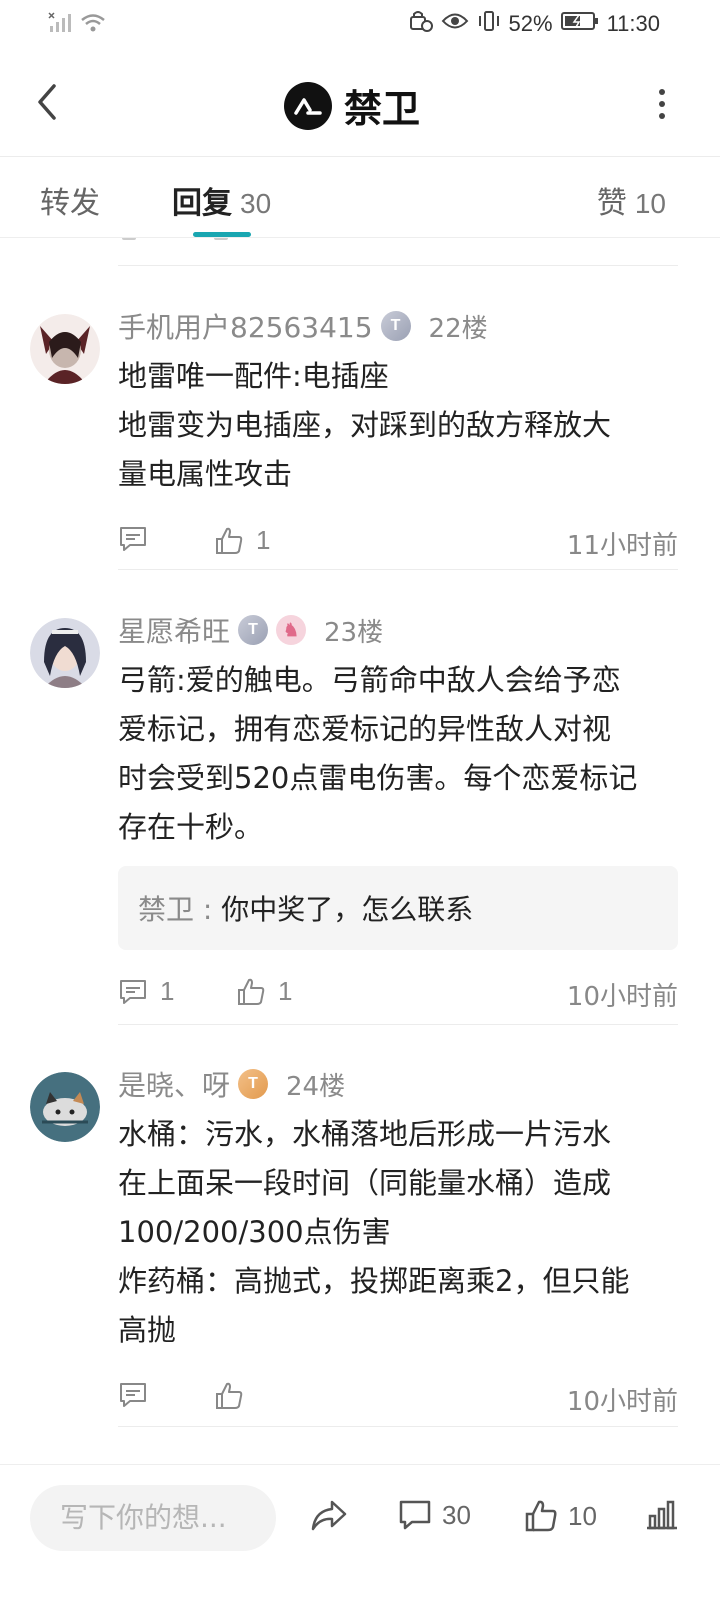 Image resolution: width=720 pixels, height=1600 pixels. What do you see at coordinates (374, 1281) in the screenshot?
I see `comment-text-line: 炸药桶：高抛式，投掷距离乘2，但只能` at bounding box center [374, 1281].